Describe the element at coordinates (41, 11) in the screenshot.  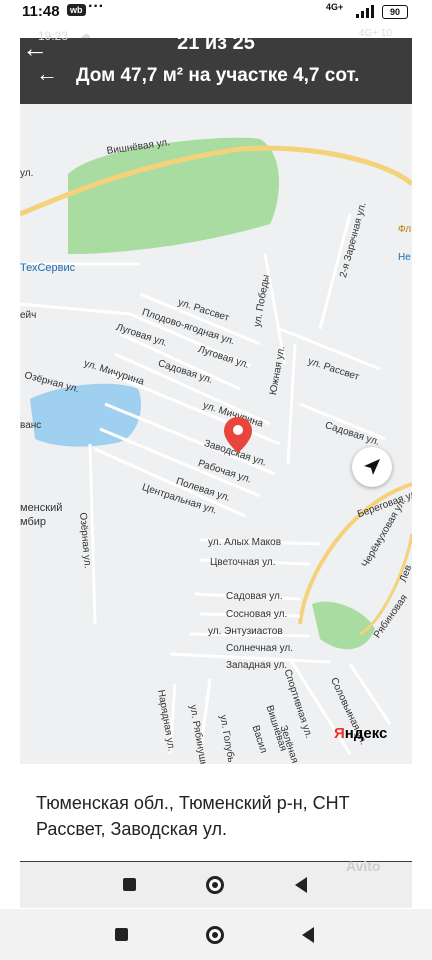
I see `status-time: 11:48` at that location.